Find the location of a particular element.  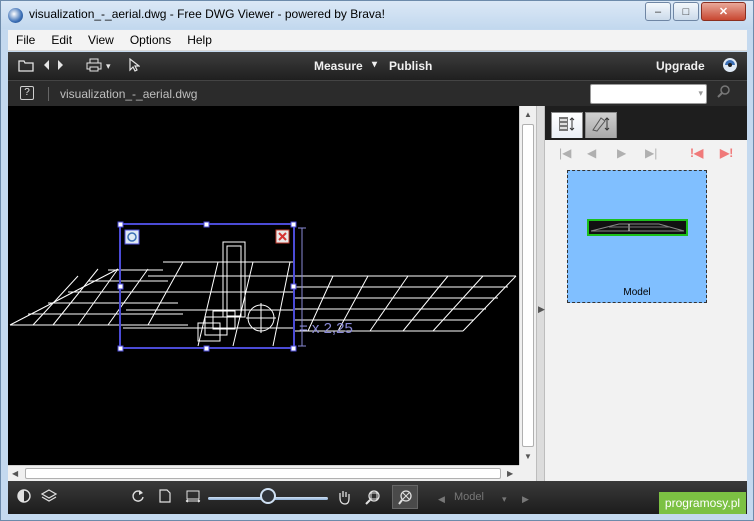

main-toolbar: ▾ Measure ▾ Publish Upgrade is located at coordinates (377, 66).